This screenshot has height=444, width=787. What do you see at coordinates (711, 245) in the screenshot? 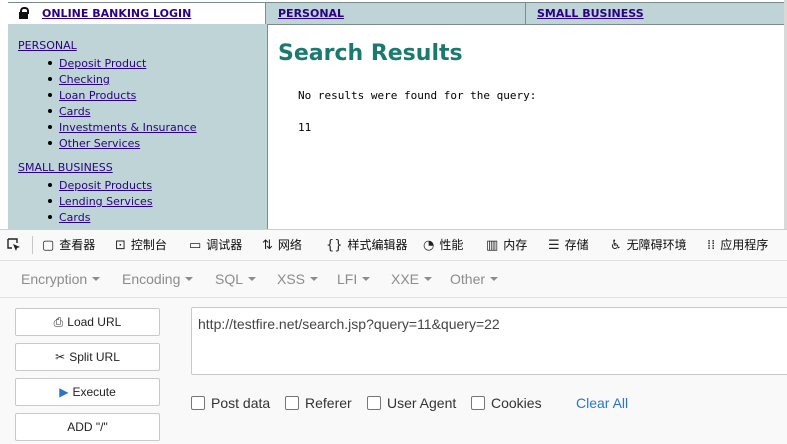
I see `application-icon: ⁞⁞` at bounding box center [711, 245].